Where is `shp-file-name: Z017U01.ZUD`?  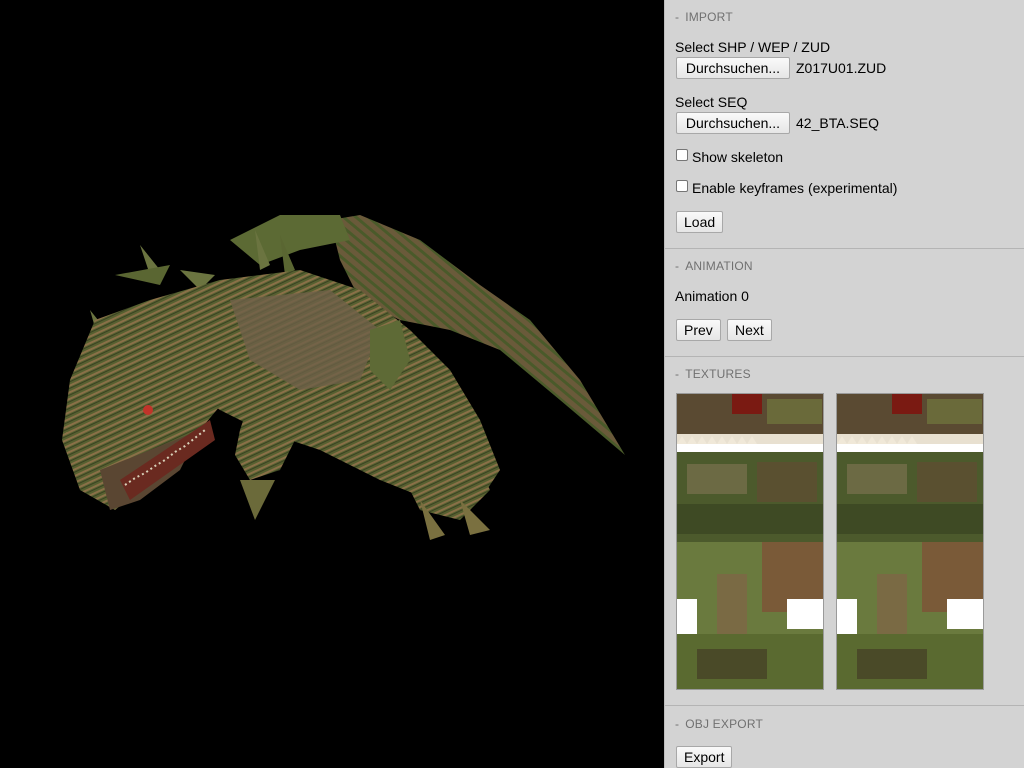 shp-file-name: Z017U01.ZUD is located at coordinates (841, 68).